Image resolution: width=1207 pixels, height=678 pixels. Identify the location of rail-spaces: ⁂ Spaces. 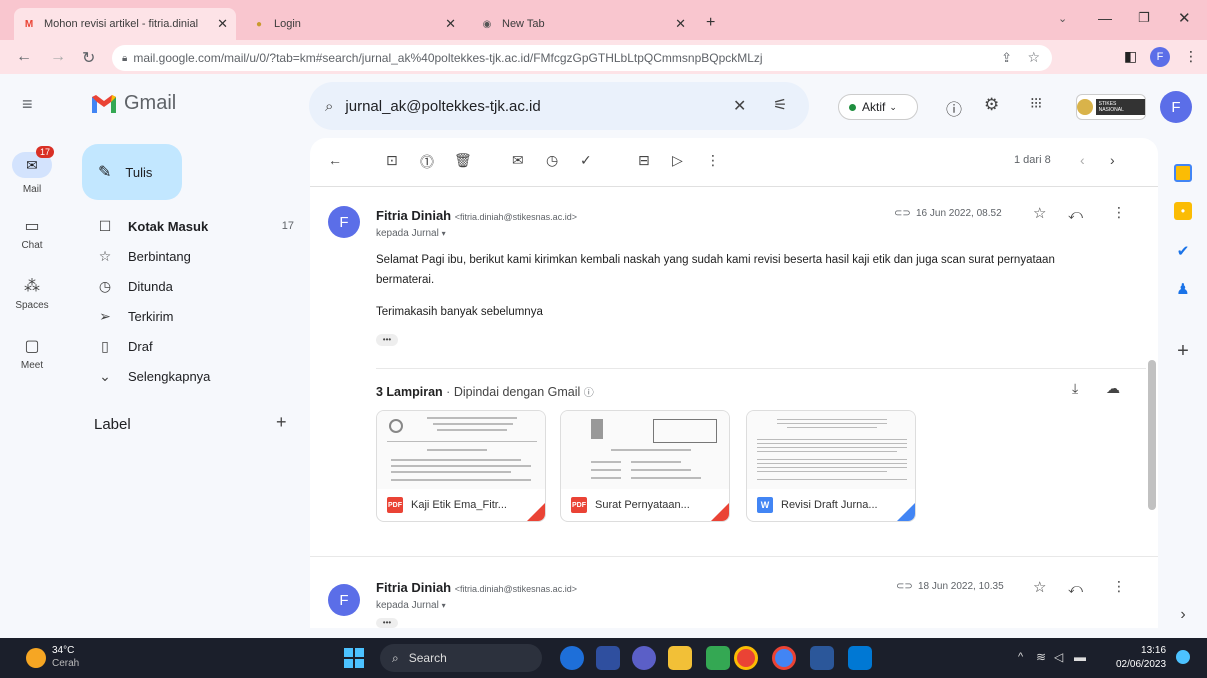
(32, 293).